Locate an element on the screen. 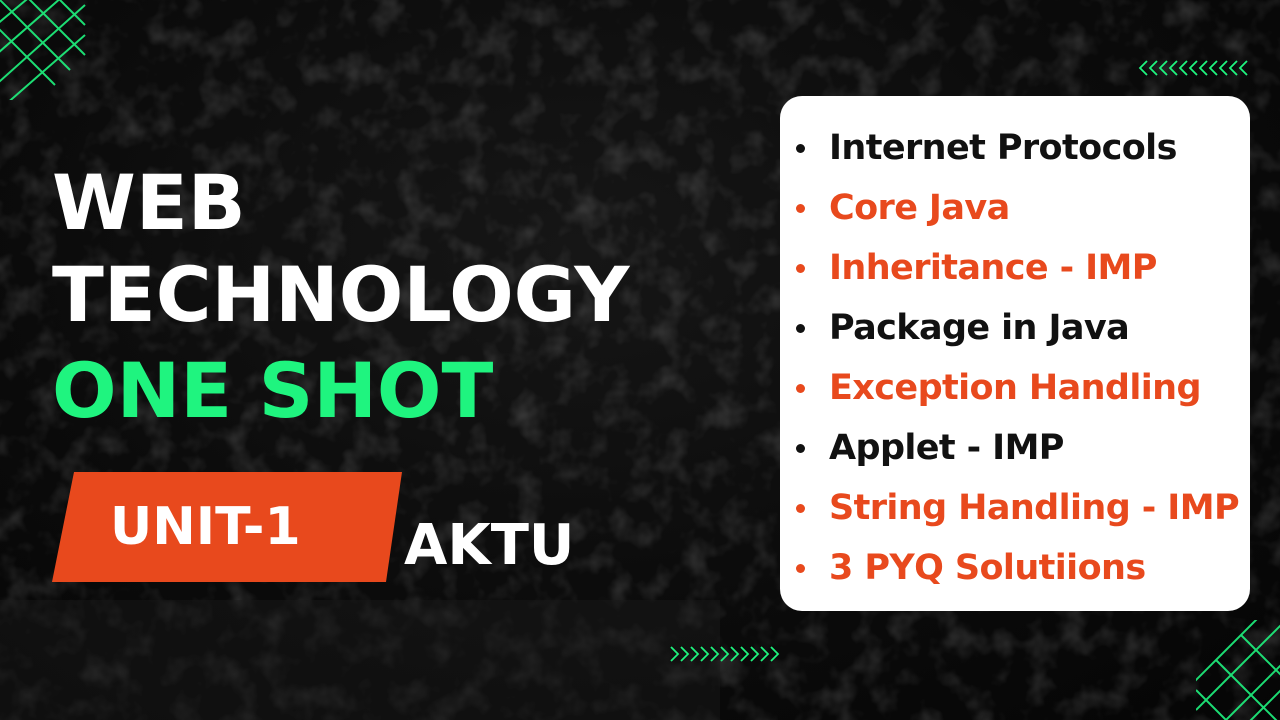 Image resolution: width=1280 pixels, height=720 pixels. list-item: String Handling - IMP is located at coordinates (1018, 508).